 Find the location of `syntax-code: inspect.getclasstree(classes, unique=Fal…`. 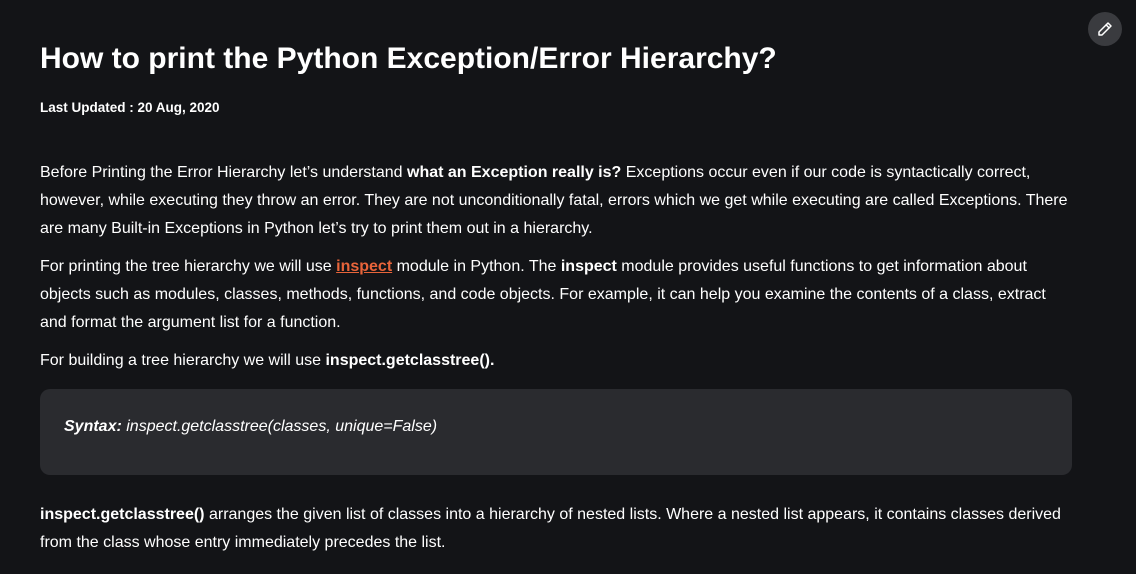

syntax-code: inspect.getclasstree(classes, unique=Fal… is located at coordinates (279, 426).